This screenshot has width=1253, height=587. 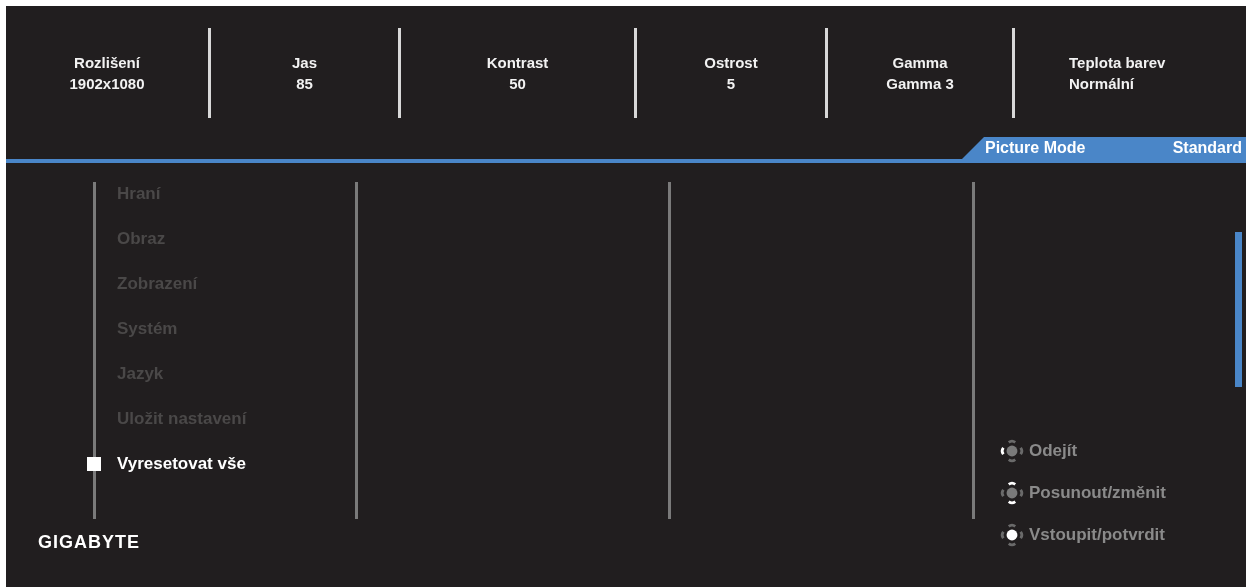 What do you see at coordinates (94, 464) in the screenshot?
I see `selection-marker` at bounding box center [94, 464].